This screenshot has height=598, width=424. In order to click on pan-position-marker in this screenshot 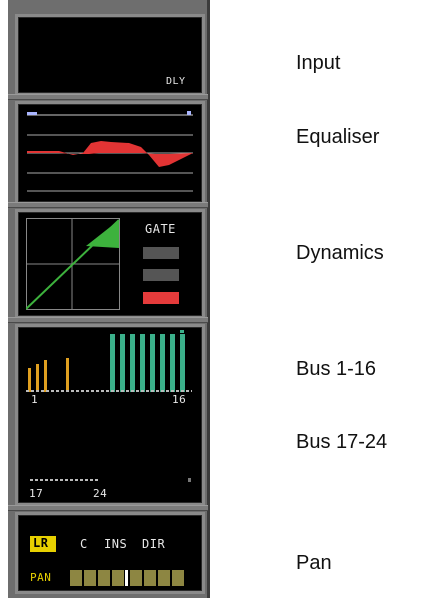, I will do `click(126, 578)`.